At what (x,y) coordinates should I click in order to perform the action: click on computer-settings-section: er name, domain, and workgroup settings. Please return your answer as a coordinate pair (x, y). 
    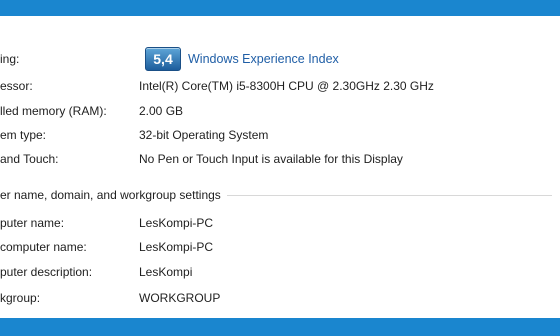
    Looking at the image, I should click on (280, 195).